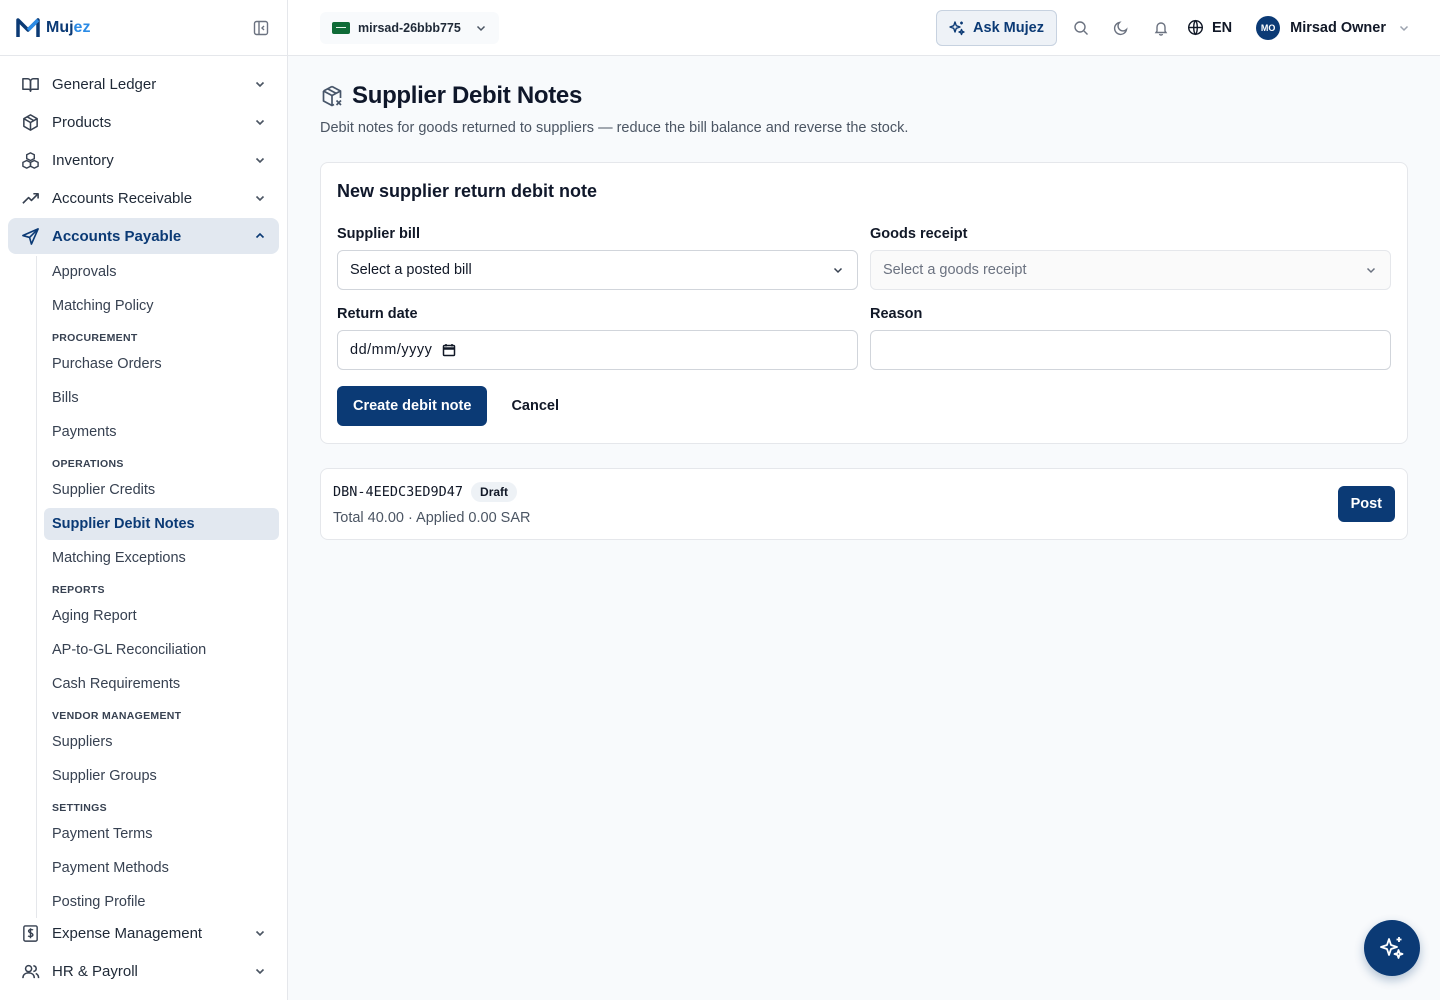  Describe the element at coordinates (143, 122) in the screenshot. I see `sidebar-item-products: Products` at that location.